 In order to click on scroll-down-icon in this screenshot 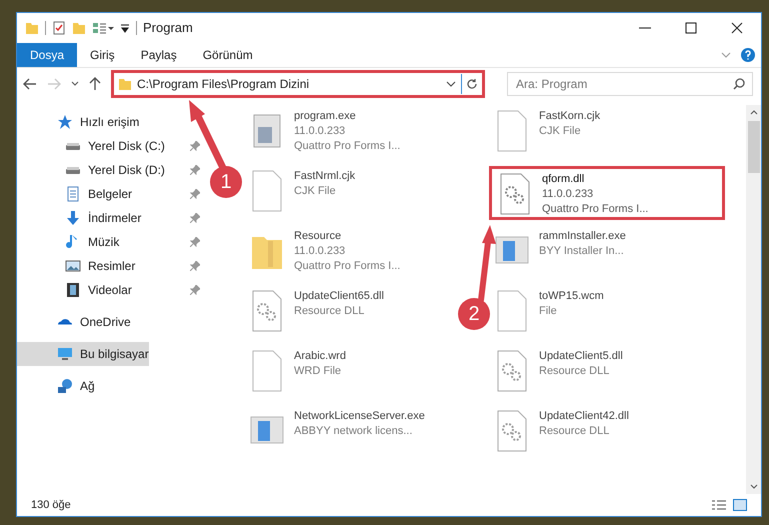, I will do `click(754, 487)`.